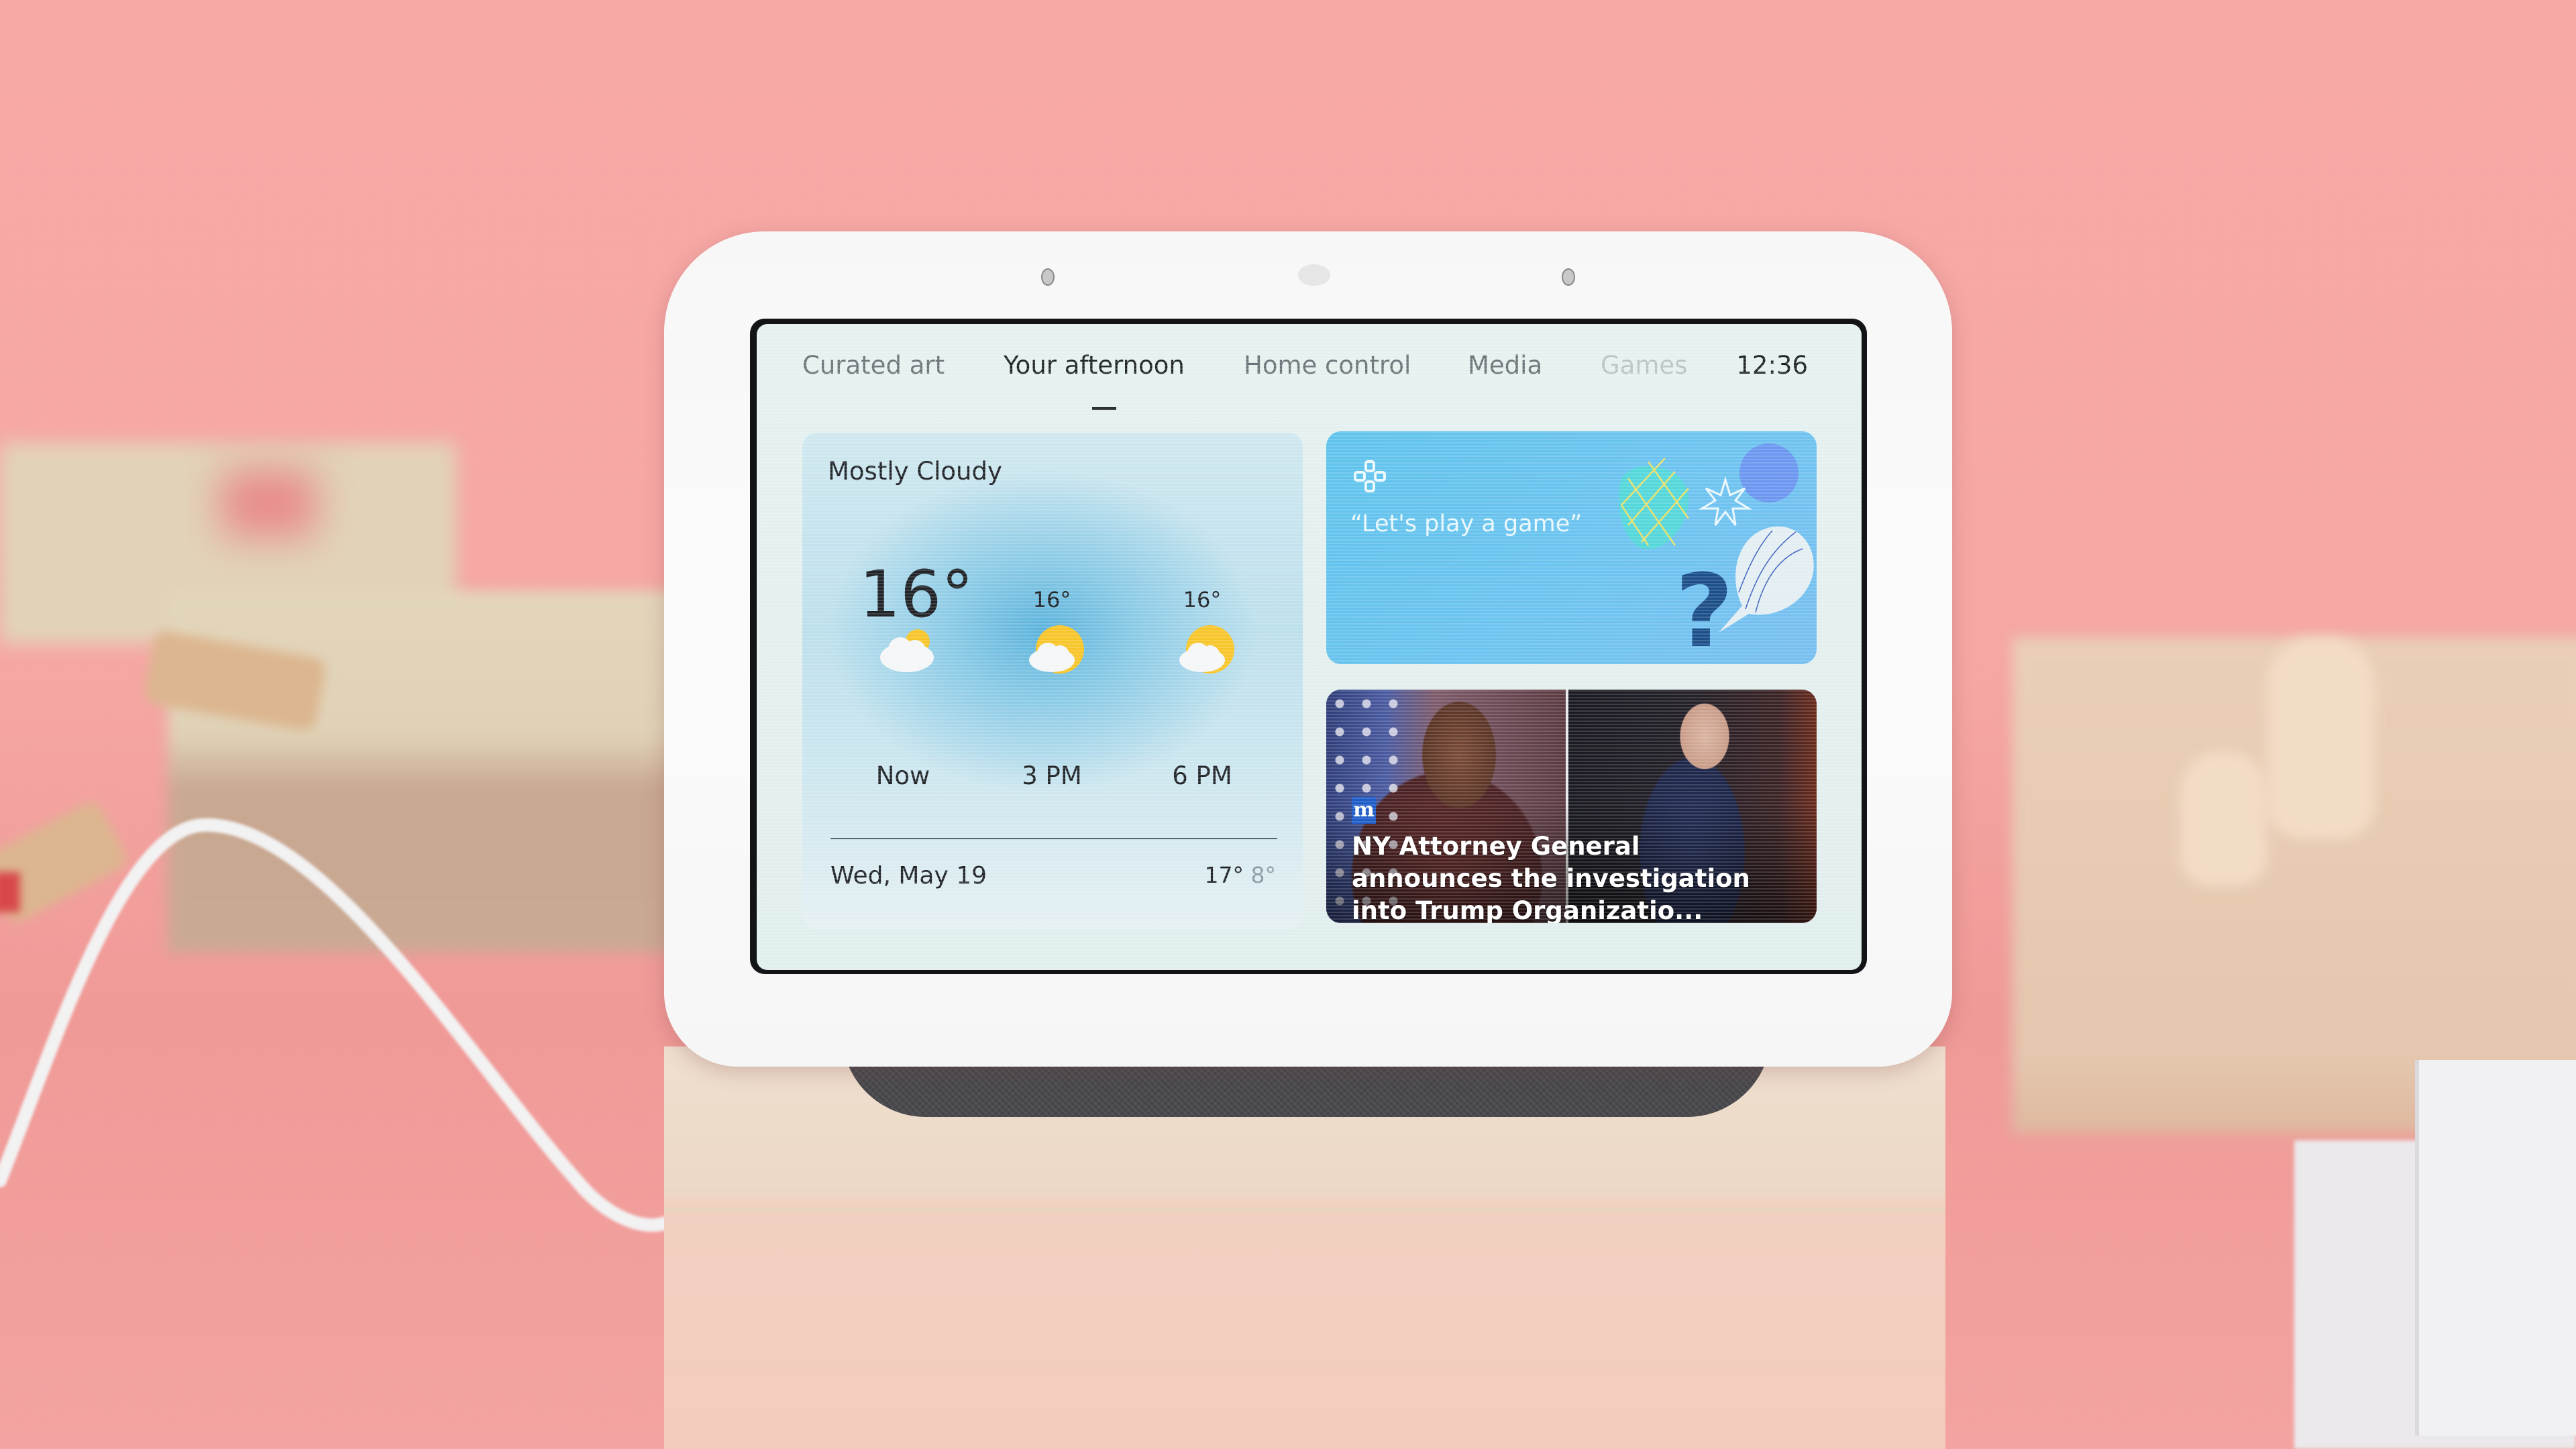  I want to click on light-sensor-icon, so click(1048, 277).